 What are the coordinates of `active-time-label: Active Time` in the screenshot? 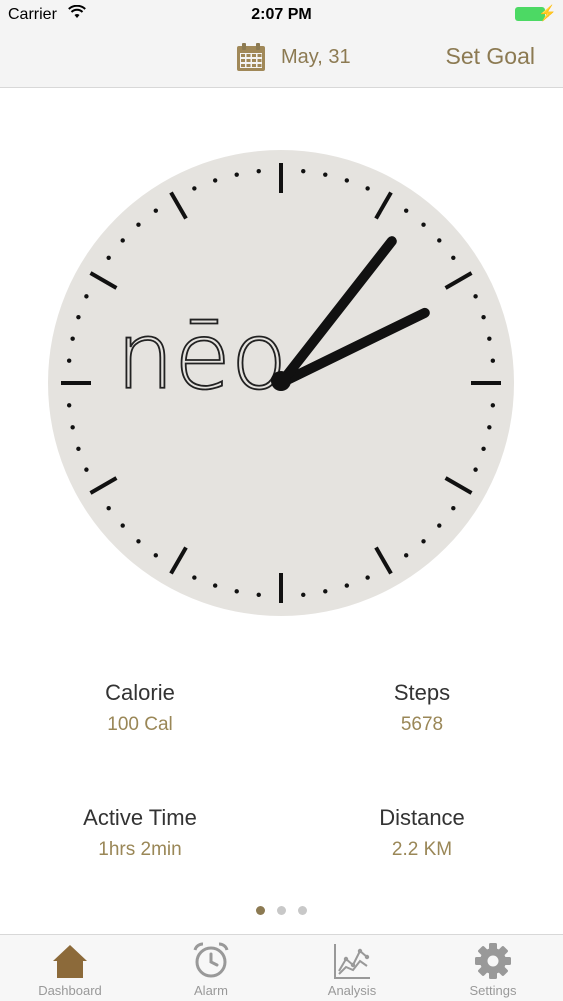 It's located at (140, 817).